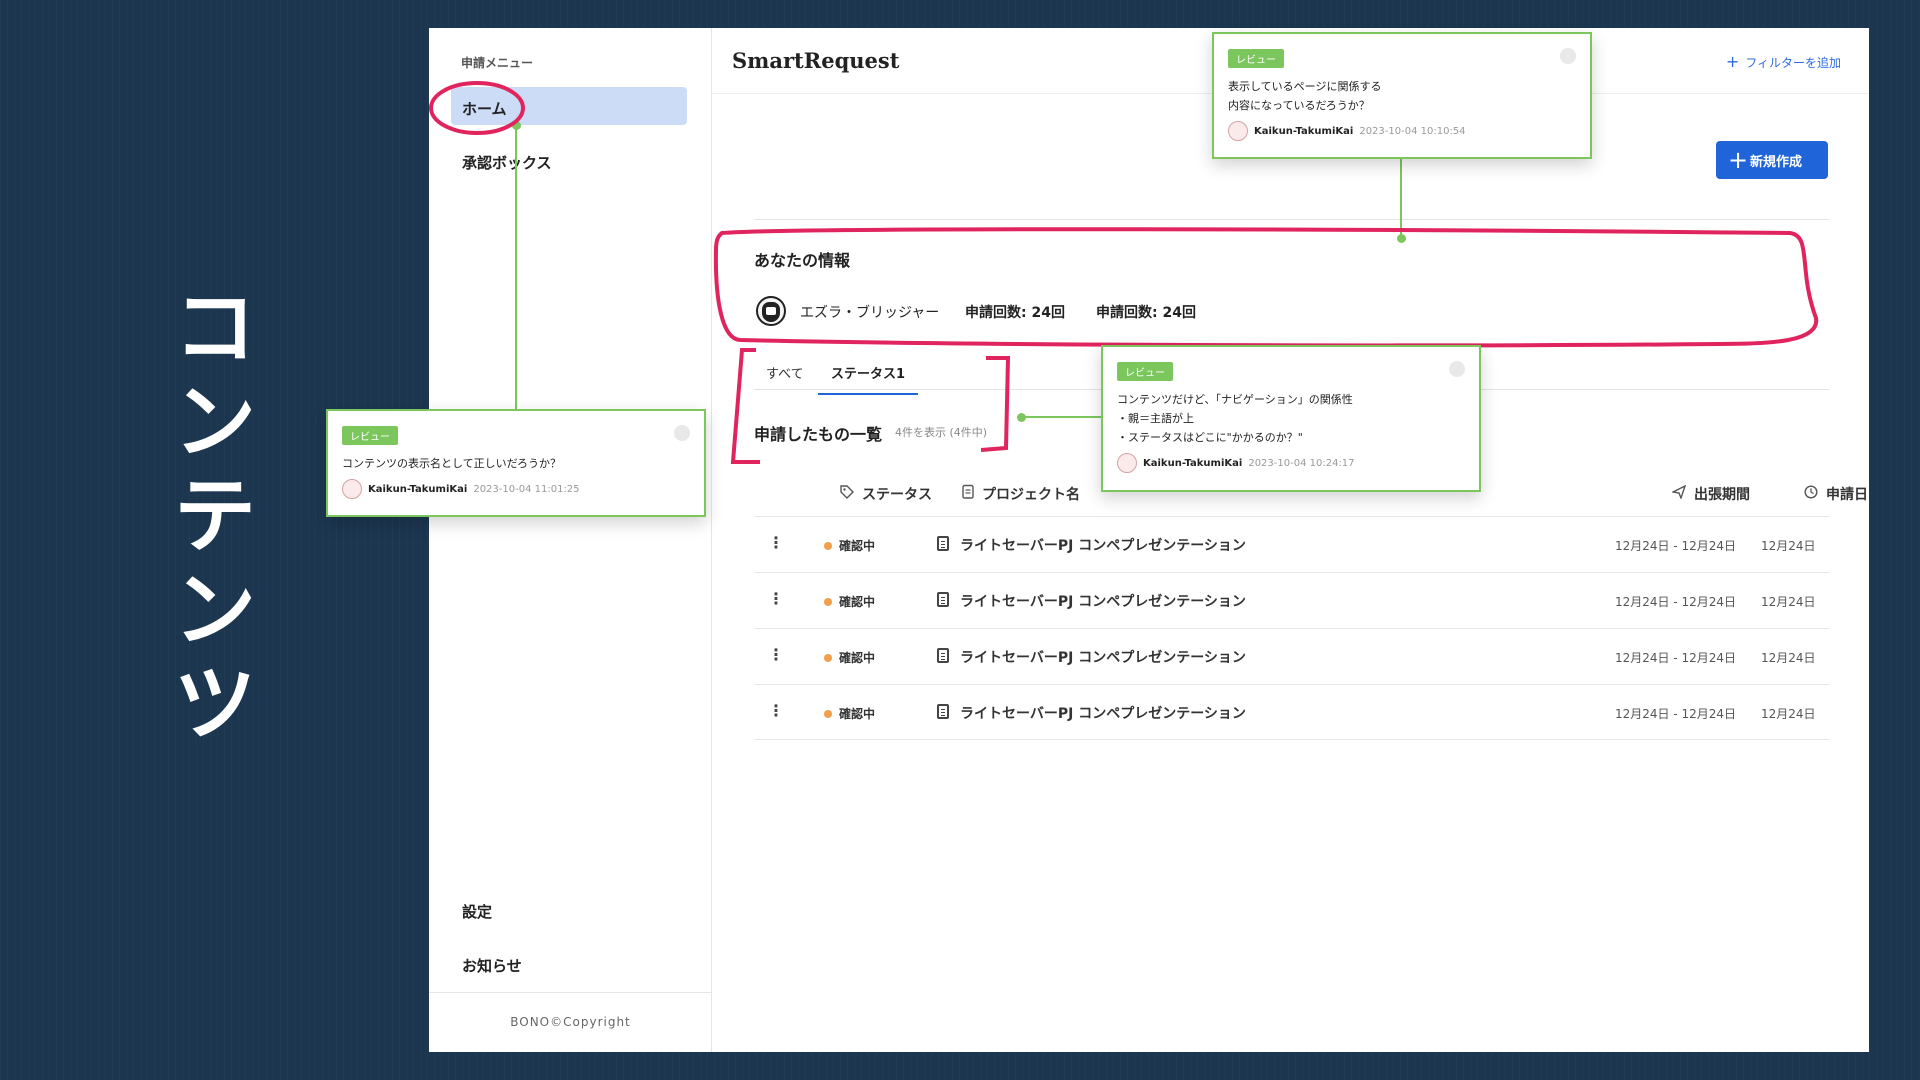 The height and width of the screenshot is (1080, 1920). I want to click on menu-header: 申請メニュー, so click(497, 63).